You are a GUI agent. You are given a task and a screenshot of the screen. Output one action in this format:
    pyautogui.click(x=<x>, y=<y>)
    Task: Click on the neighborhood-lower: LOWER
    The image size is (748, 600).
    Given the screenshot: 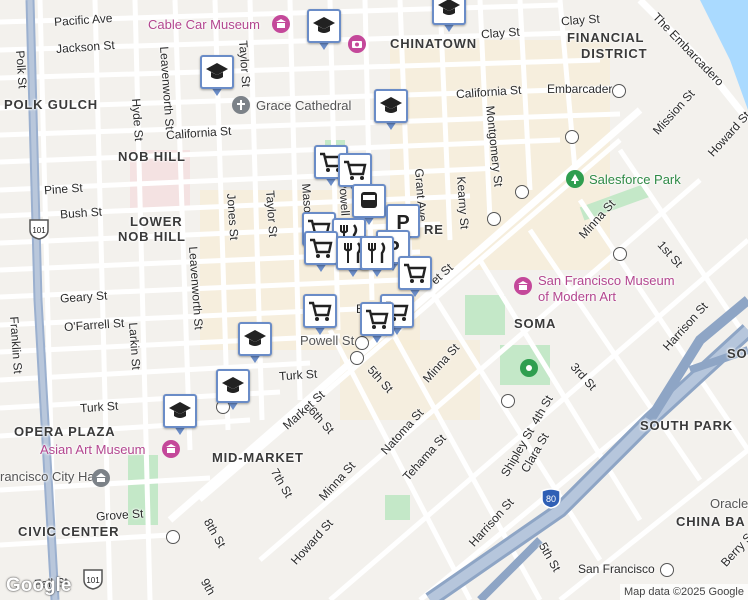 What is the action you would take?
    pyautogui.click(x=156, y=221)
    